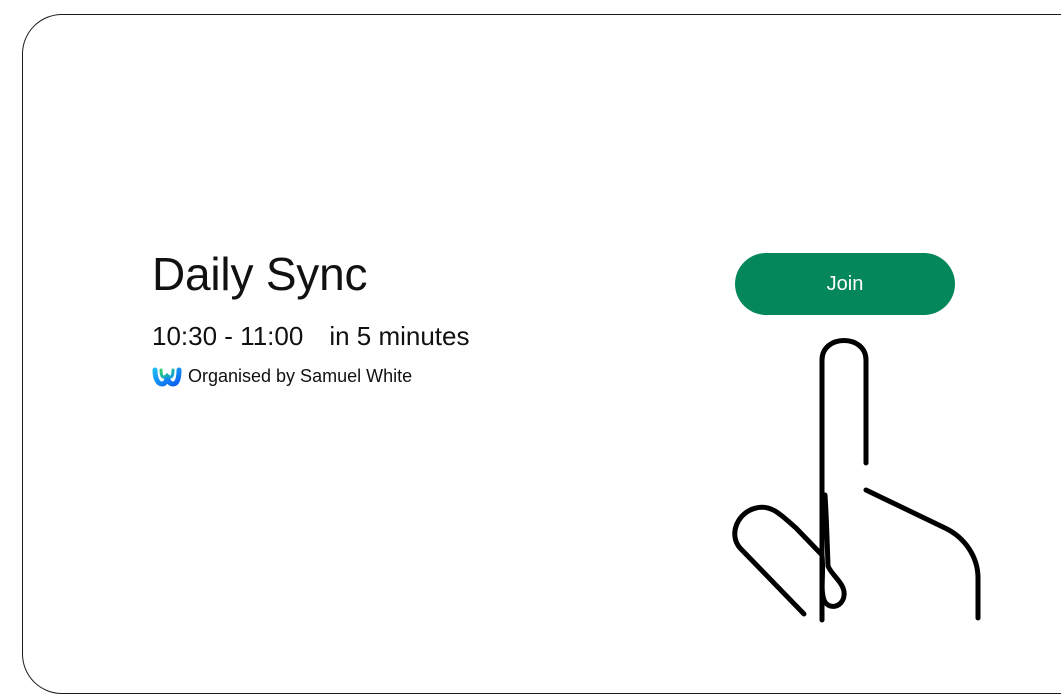  What do you see at coordinates (311, 336) in the screenshot?
I see `meeting-time-row: 10:30 - 11:00 in 5 minutes` at bounding box center [311, 336].